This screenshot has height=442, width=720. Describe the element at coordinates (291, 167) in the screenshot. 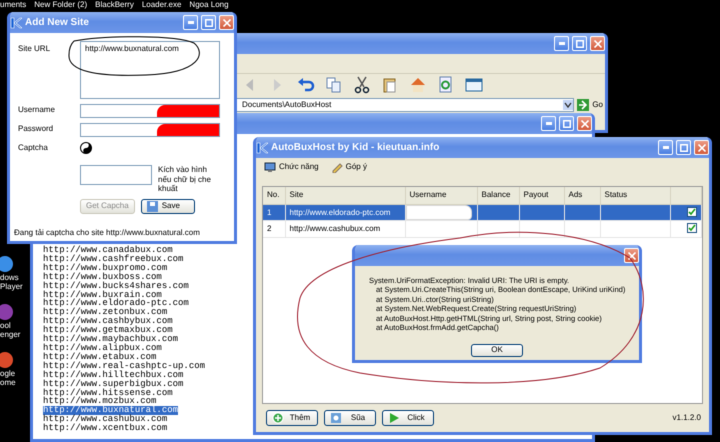

I see `menu-item: Chức năng` at that location.